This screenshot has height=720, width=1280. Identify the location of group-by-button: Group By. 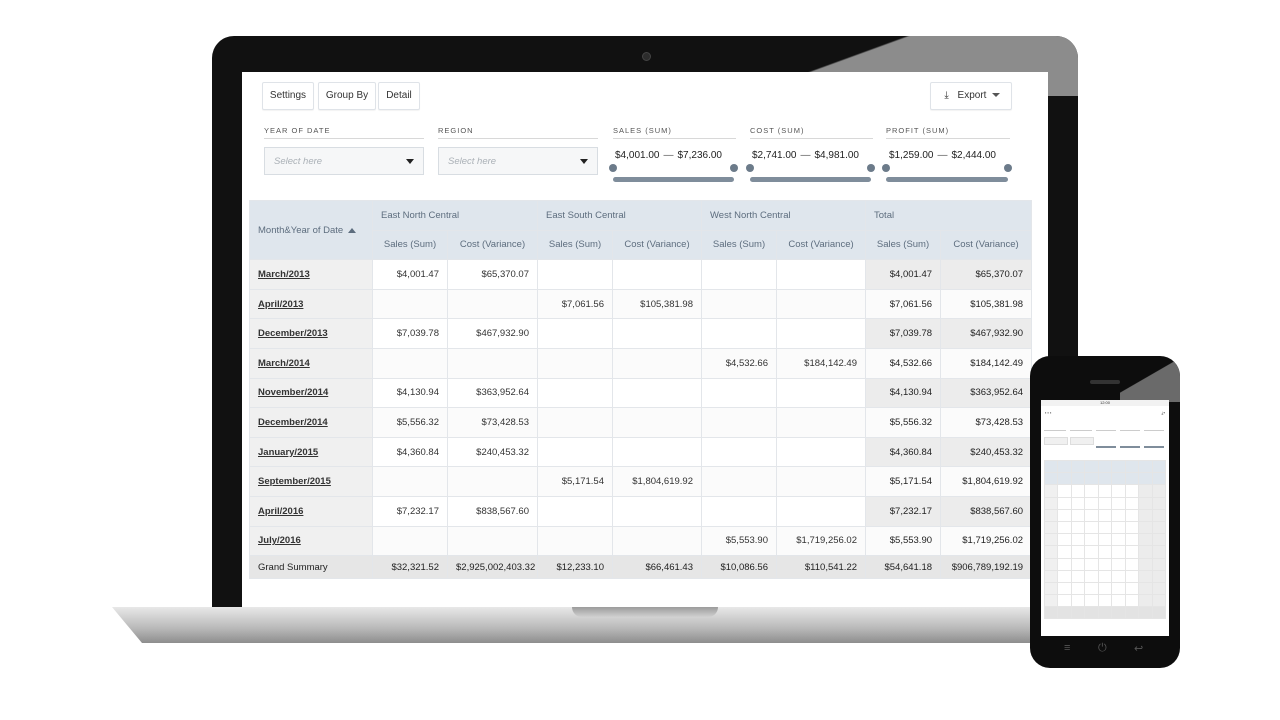
(347, 96).